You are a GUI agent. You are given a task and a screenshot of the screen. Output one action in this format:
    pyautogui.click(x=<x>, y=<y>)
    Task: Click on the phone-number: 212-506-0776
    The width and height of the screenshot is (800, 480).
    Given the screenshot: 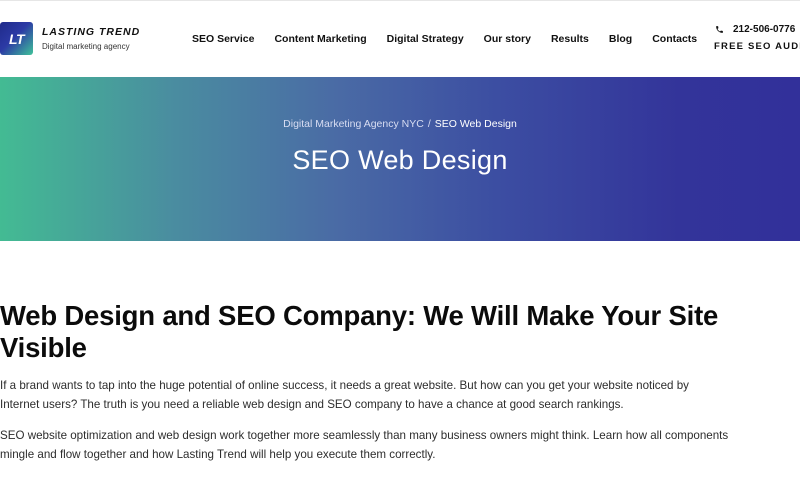 What is the action you would take?
    pyautogui.click(x=764, y=29)
    